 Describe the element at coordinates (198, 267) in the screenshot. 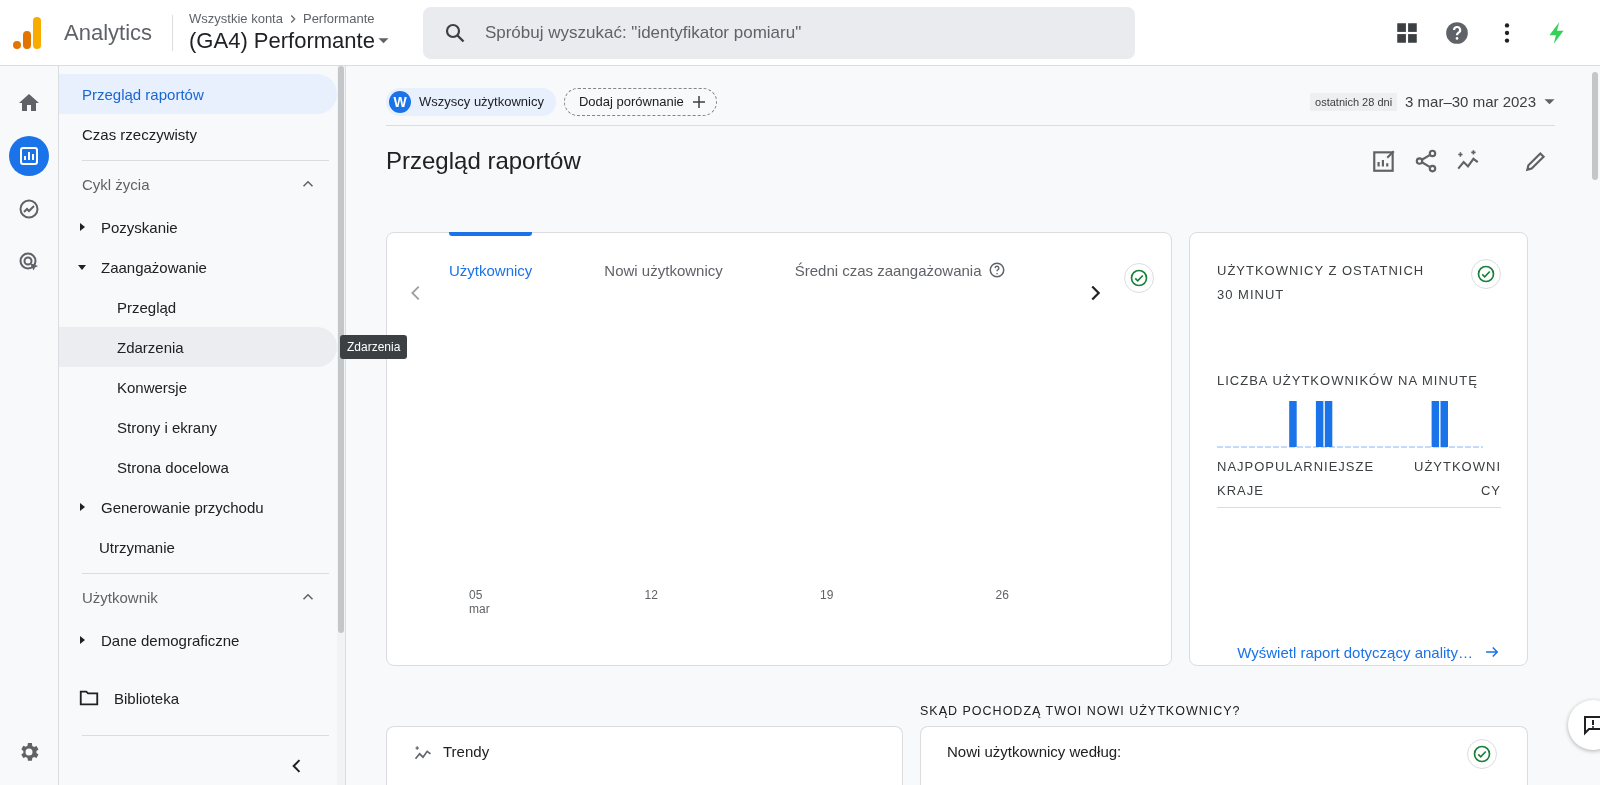

I see `sidebar-item: Zaangażowanie` at that location.